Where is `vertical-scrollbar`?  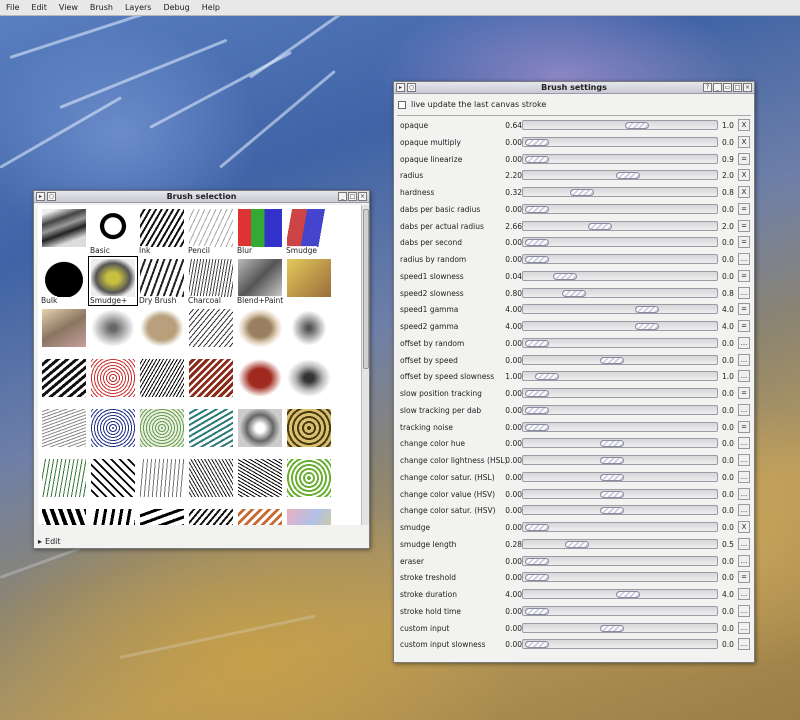
vertical-scrollbar is located at coordinates (365, 365).